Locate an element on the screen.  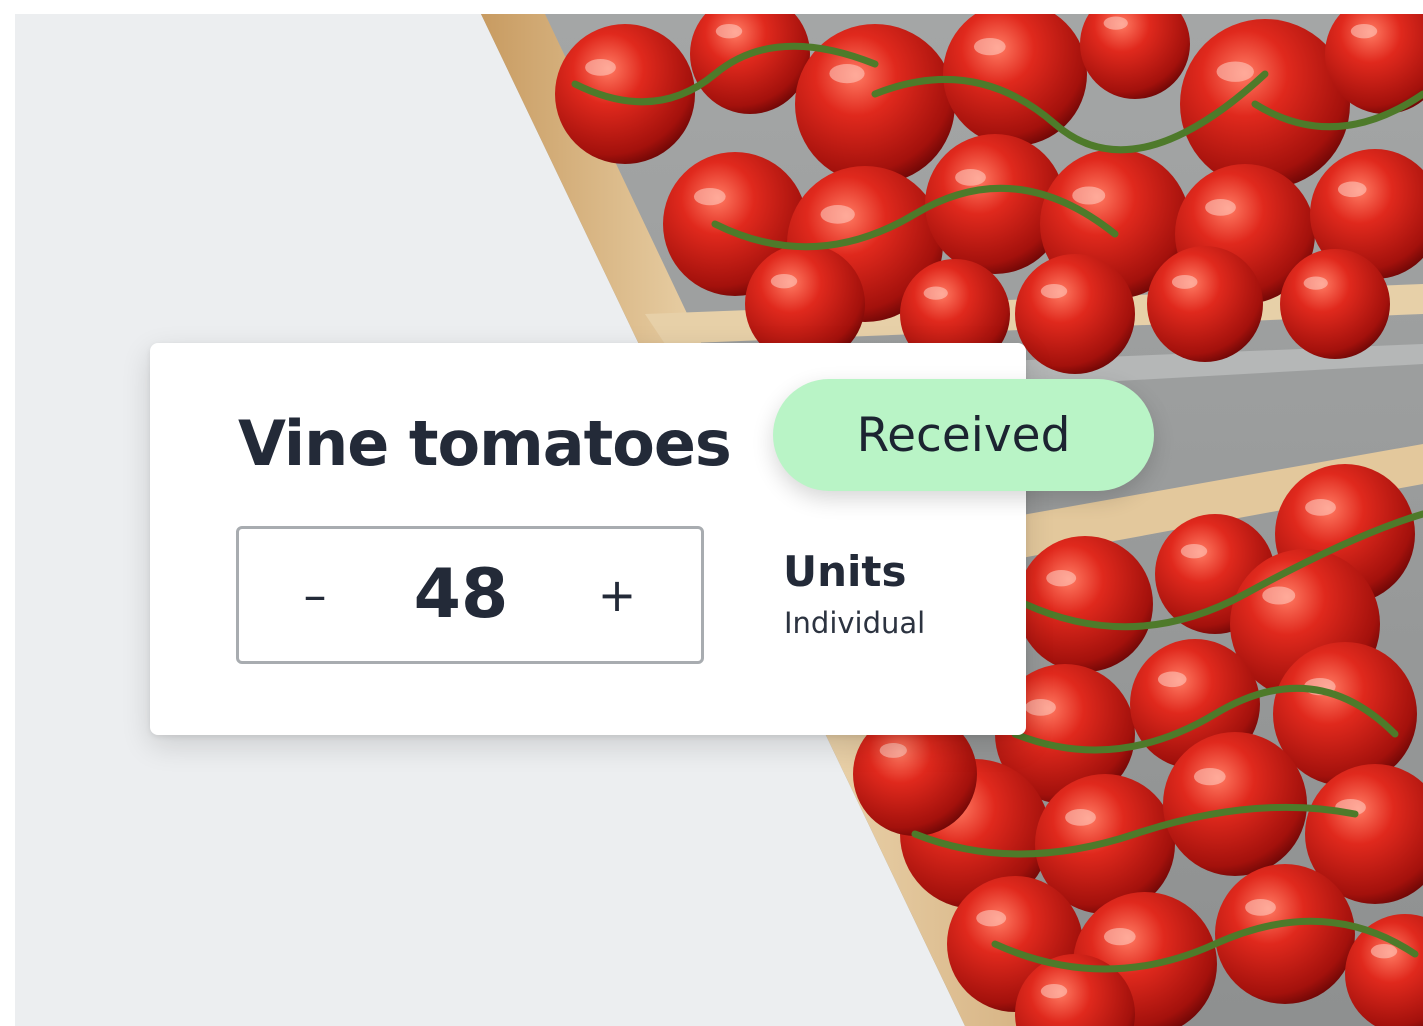
product-title: Vine tomatoes is located at coordinates (485, 443).